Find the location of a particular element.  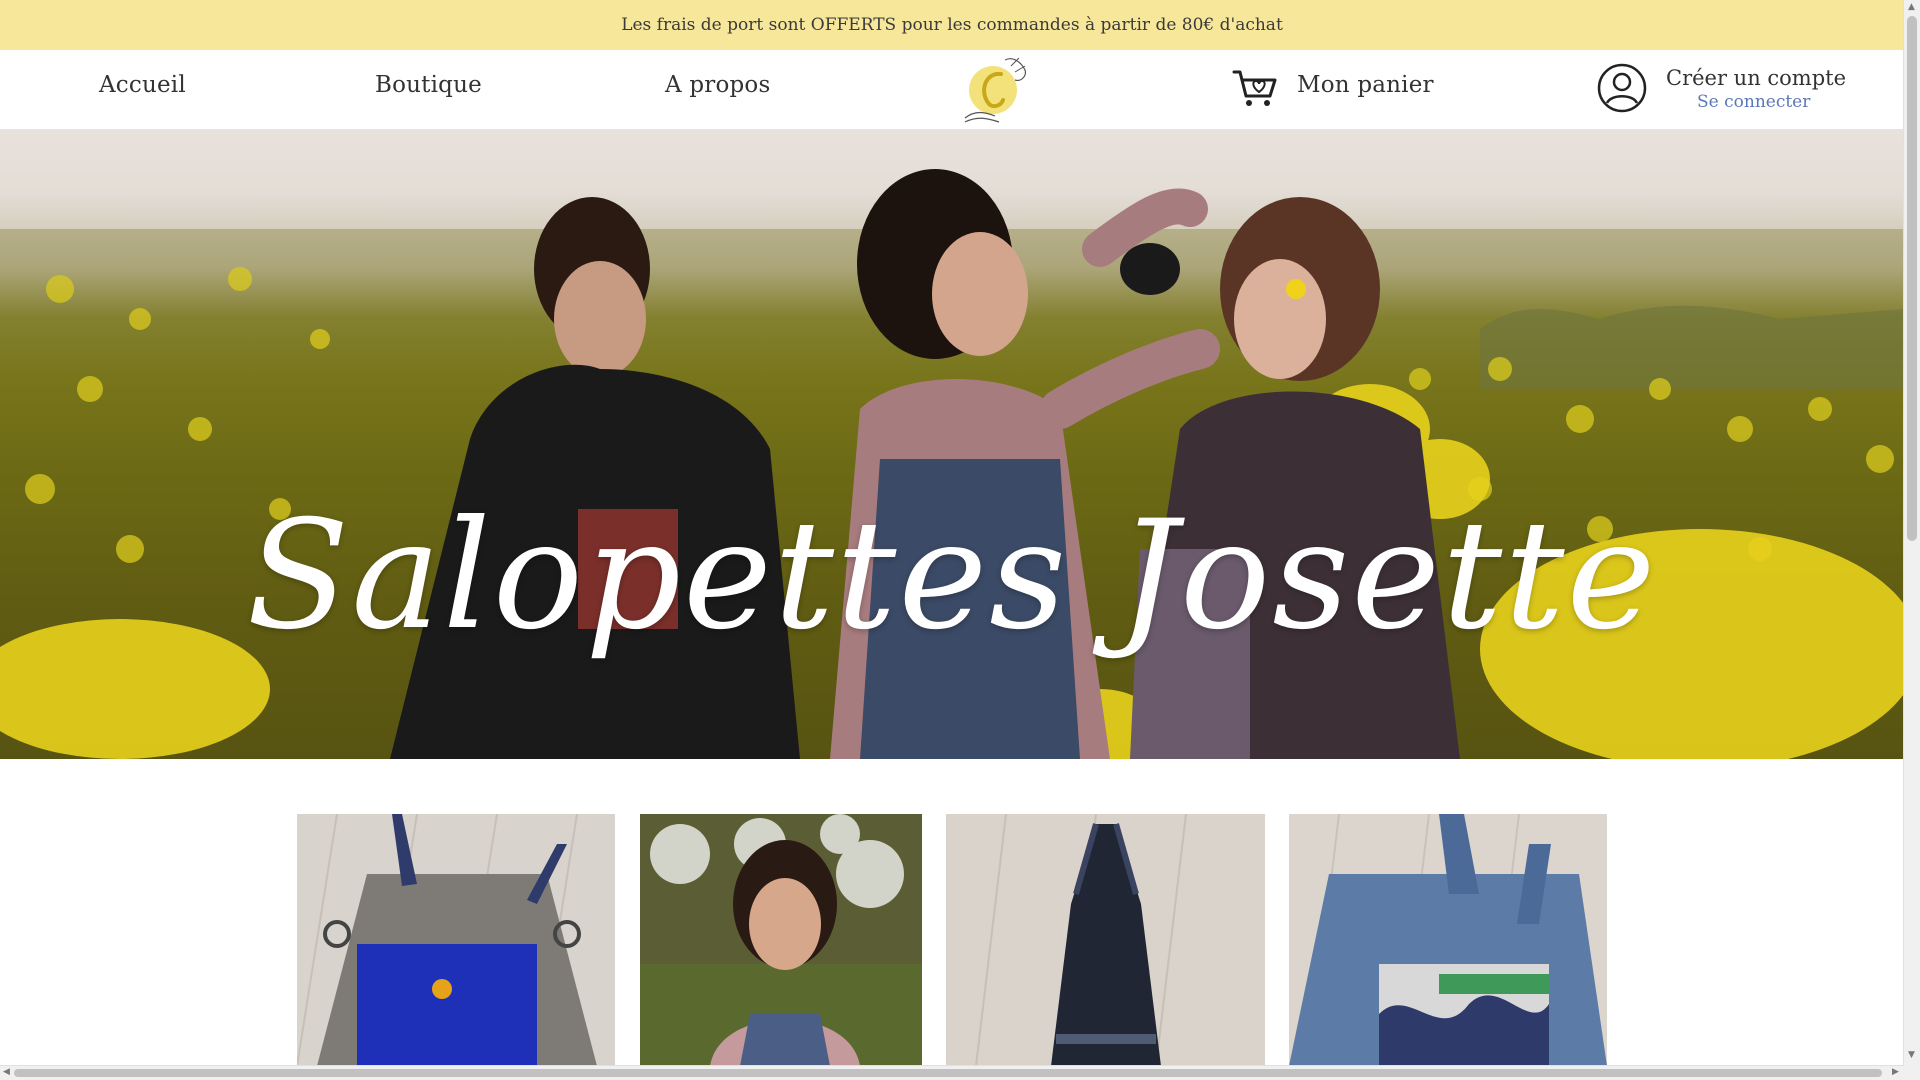

user-circle-icon is located at coordinates (1622, 88).